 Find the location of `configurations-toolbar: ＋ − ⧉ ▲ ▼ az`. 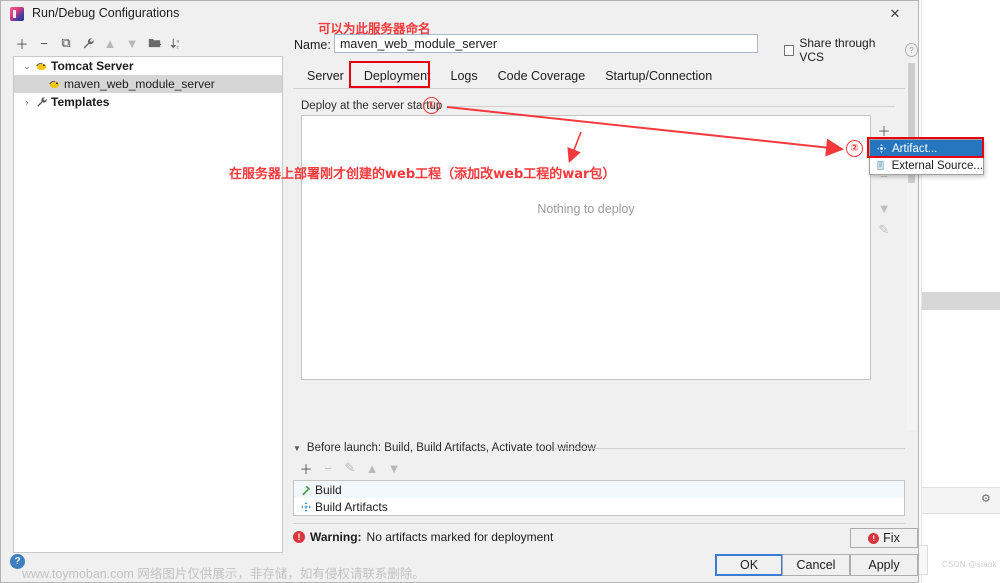

configurations-toolbar: ＋ − ⧉ ▲ ▼ az is located at coordinates (147, 43).